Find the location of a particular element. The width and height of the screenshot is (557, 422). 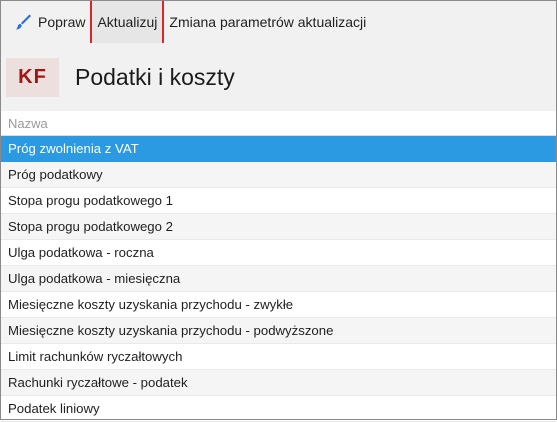

update-button-label: Aktualizuj is located at coordinates (127, 22).